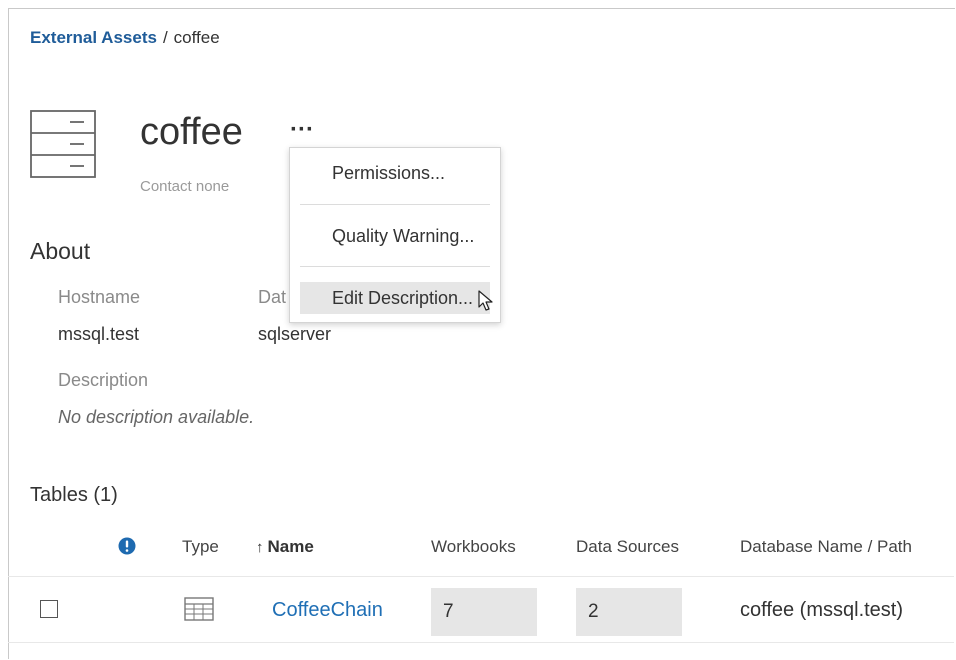 This screenshot has width=956, height=660. What do you see at coordinates (302, 130) in the screenshot?
I see `more-actions-button: ···` at bounding box center [302, 130].